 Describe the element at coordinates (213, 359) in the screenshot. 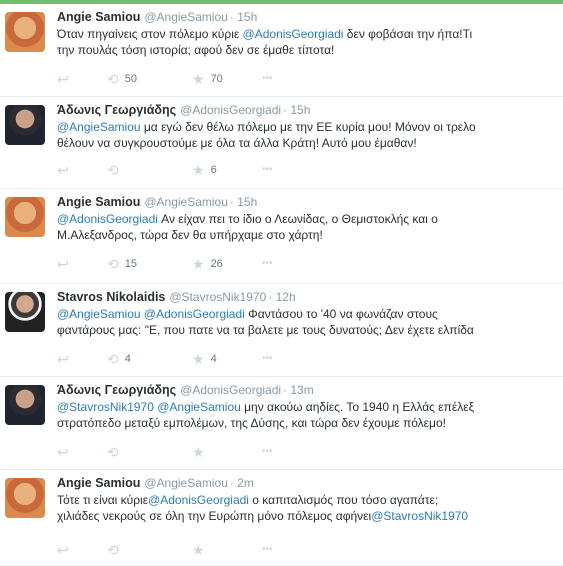

I see `favorites-count: 4` at that location.